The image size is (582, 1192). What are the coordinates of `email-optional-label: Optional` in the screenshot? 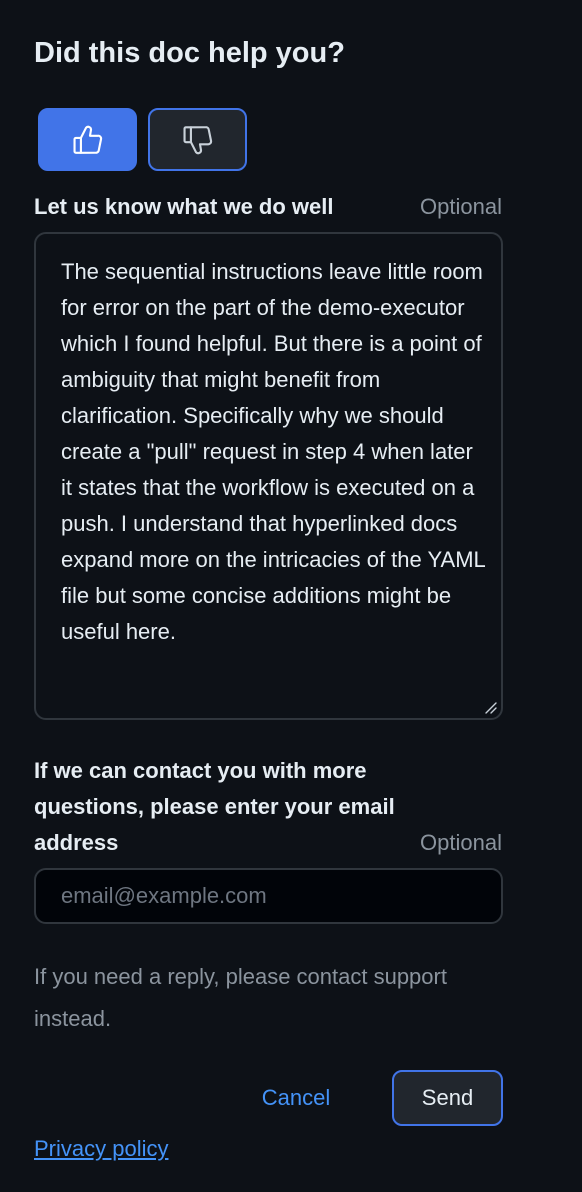 It's located at (461, 842).